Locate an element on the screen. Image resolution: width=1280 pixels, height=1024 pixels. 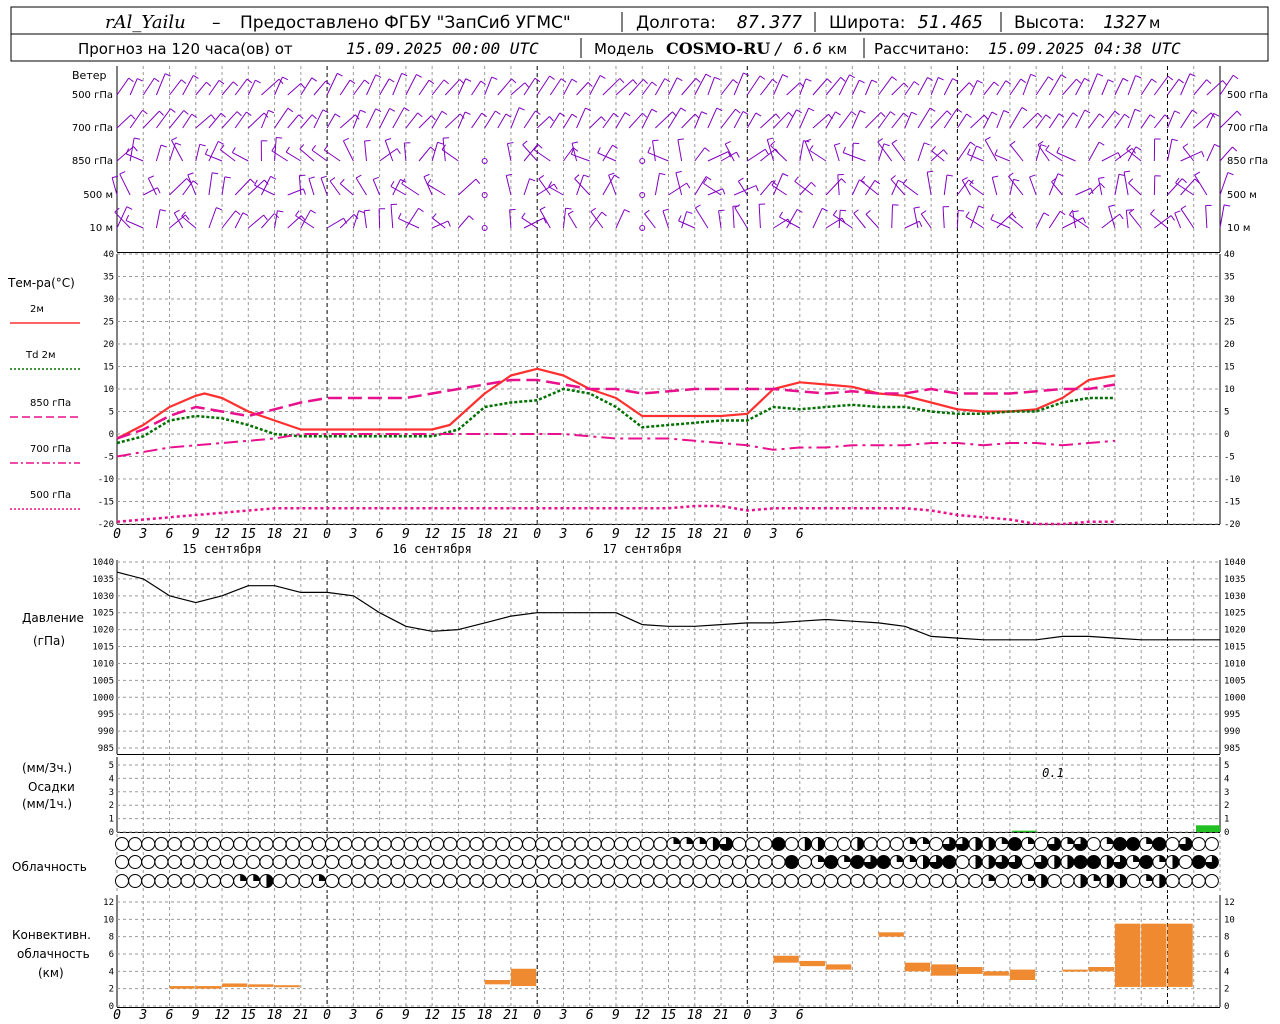
pressure-unit: (гПа) is located at coordinates (49, 641).